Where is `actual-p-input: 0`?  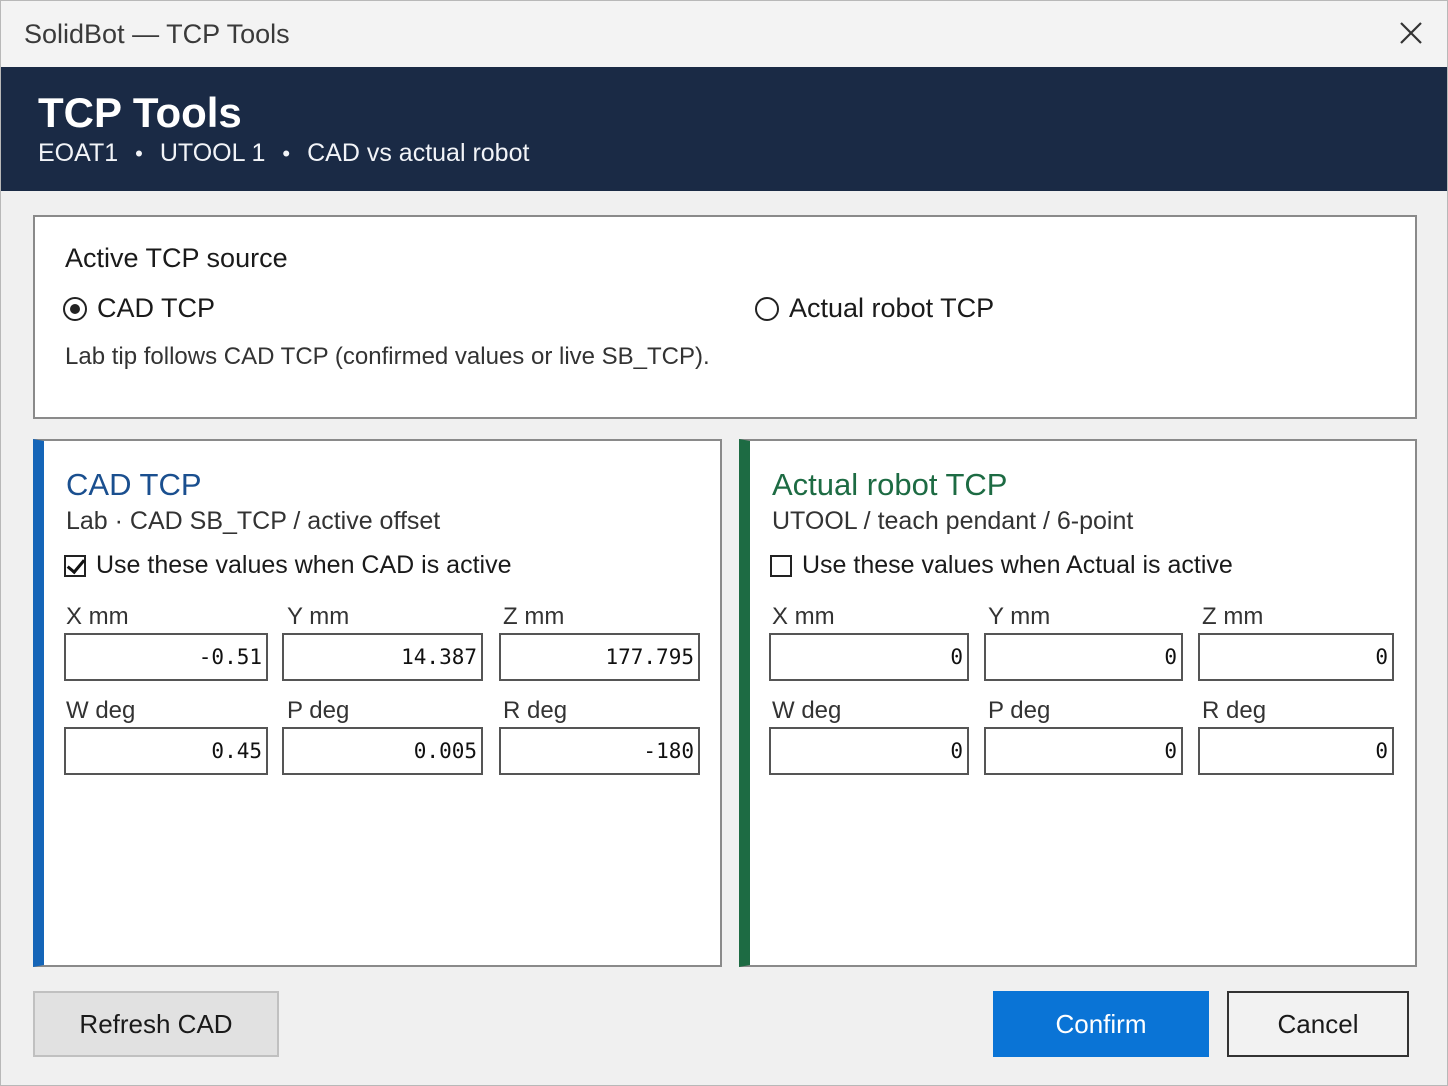
actual-p-input: 0 is located at coordinates (1083, 751).